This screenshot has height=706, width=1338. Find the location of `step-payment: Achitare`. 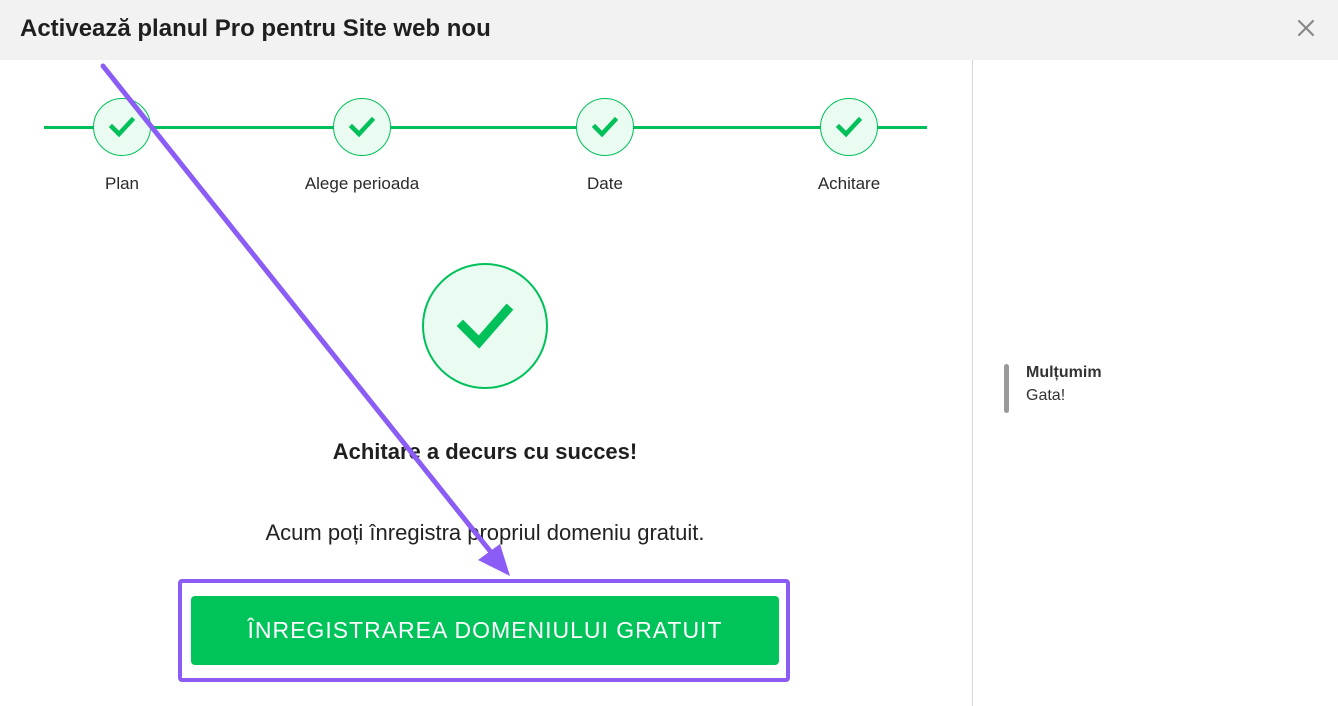

step-payment: Achitare is located at coordinates (849, 146).